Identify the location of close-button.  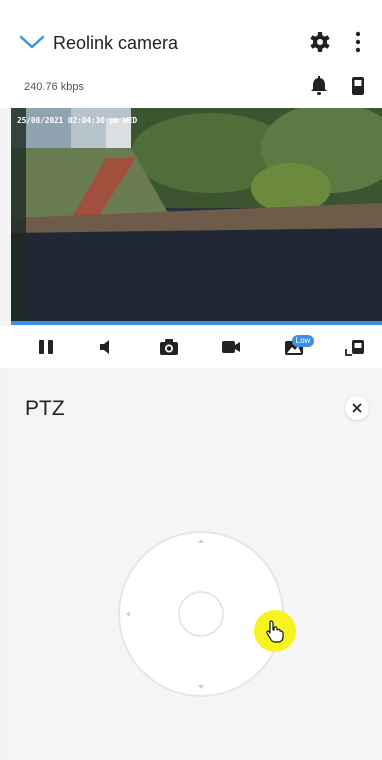
(357, 408).